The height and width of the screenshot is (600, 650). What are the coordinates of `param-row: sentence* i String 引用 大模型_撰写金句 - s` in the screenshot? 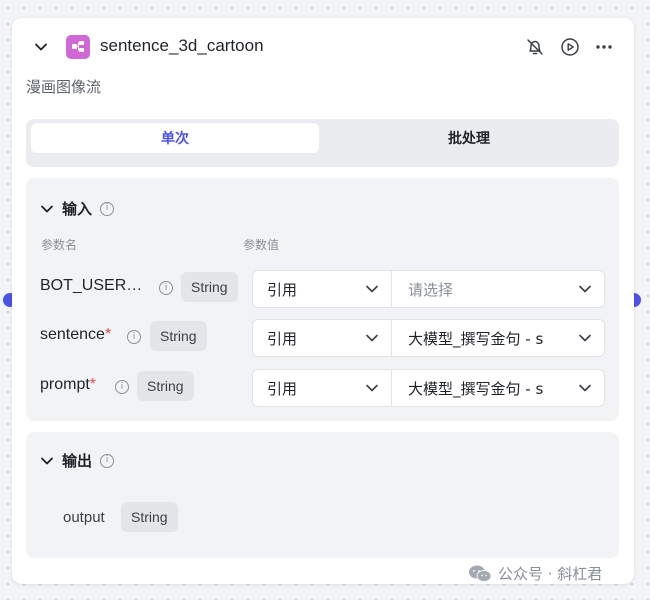 It's located at (322, 338).